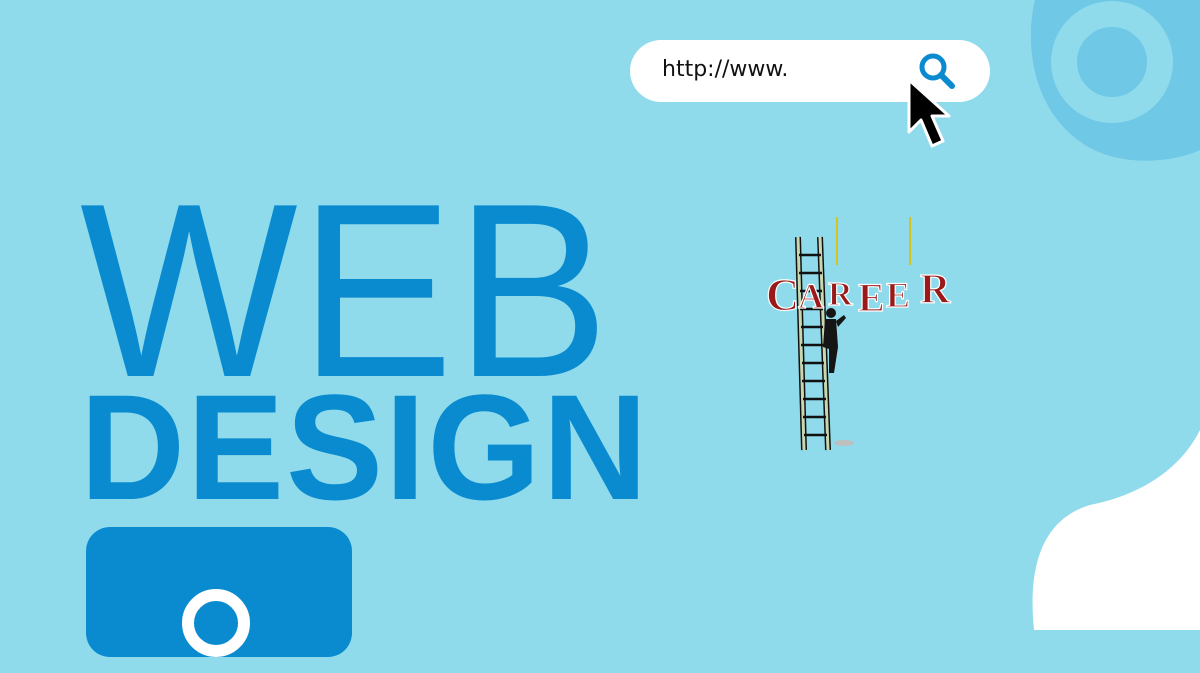  What do you see at coordinates (858, 334) in the screenshot?
I see `career-ladder-illustration: C A R E E R` at bounding box center [858, 334].